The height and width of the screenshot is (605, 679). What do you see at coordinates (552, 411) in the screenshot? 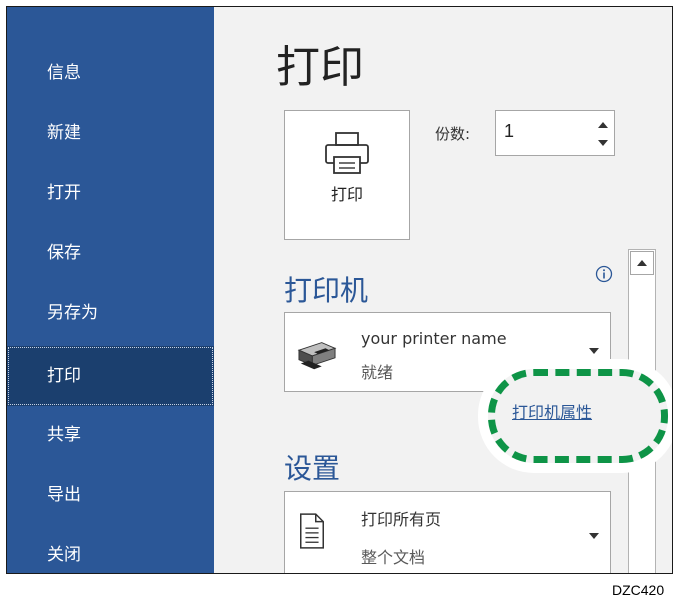
I see `printer-properties-link: 打印机属性` at bounding box center [552, 411].